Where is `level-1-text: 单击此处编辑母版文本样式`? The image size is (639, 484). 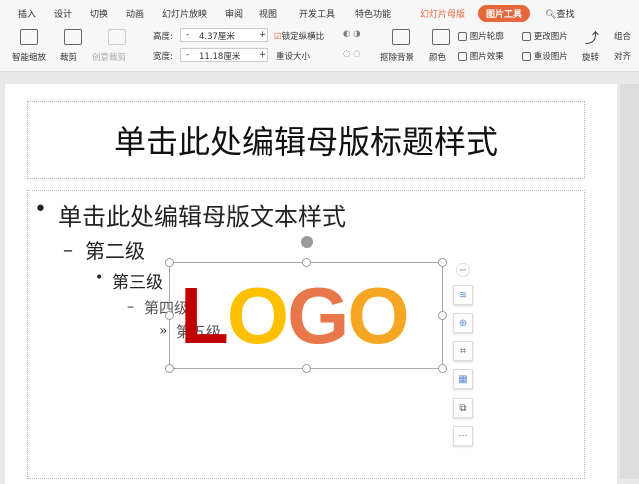
level-1-text: 单击此处编辑母版文本样式 is located at coordinates (202, 217).